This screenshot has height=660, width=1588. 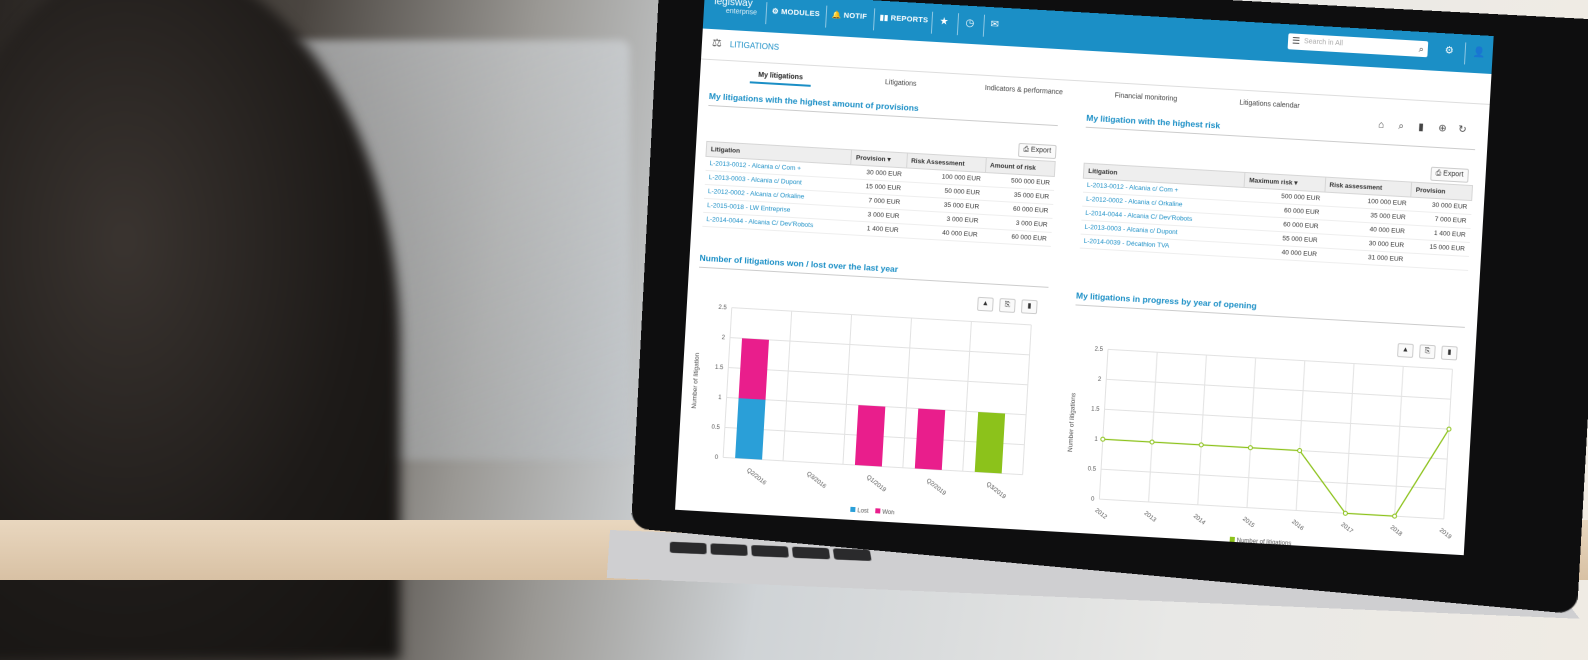 I want to click on legend-label: Number of litigations, so click(x=1264, y=542).